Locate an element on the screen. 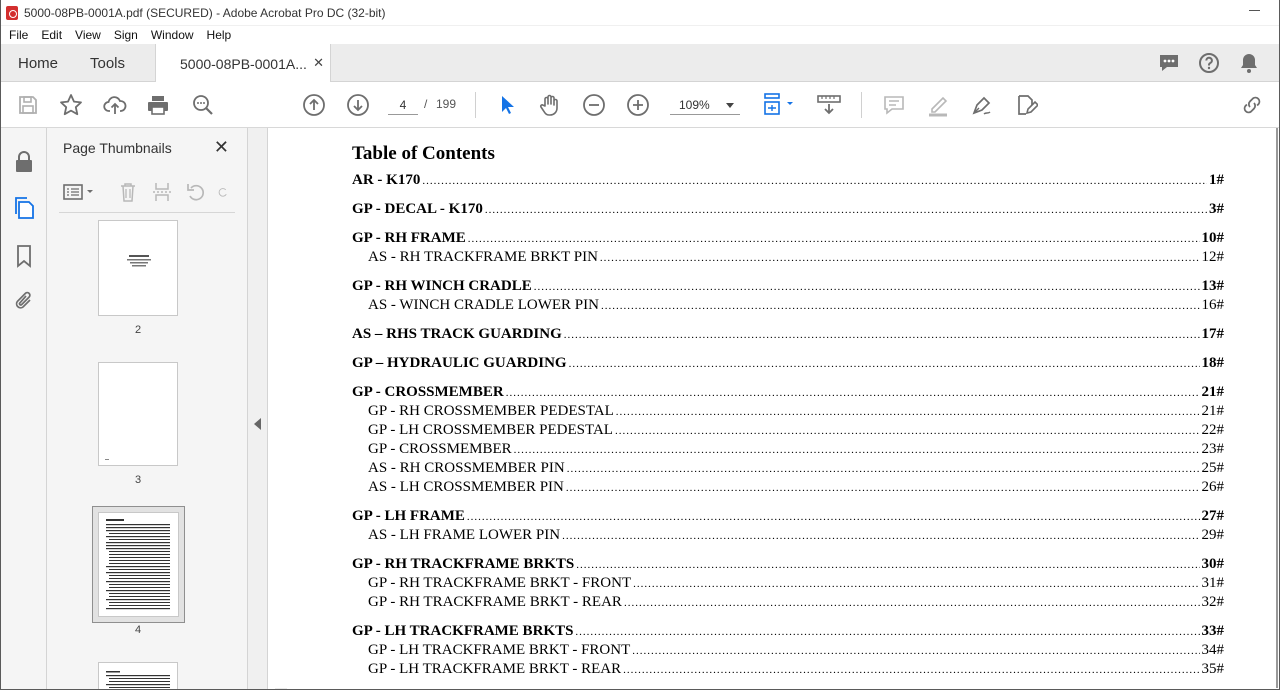 The width and height of the screenshot is (1280, 690). tab-document: 5000-08PB-0001A... ✕ is located at coordinates (243, 63).